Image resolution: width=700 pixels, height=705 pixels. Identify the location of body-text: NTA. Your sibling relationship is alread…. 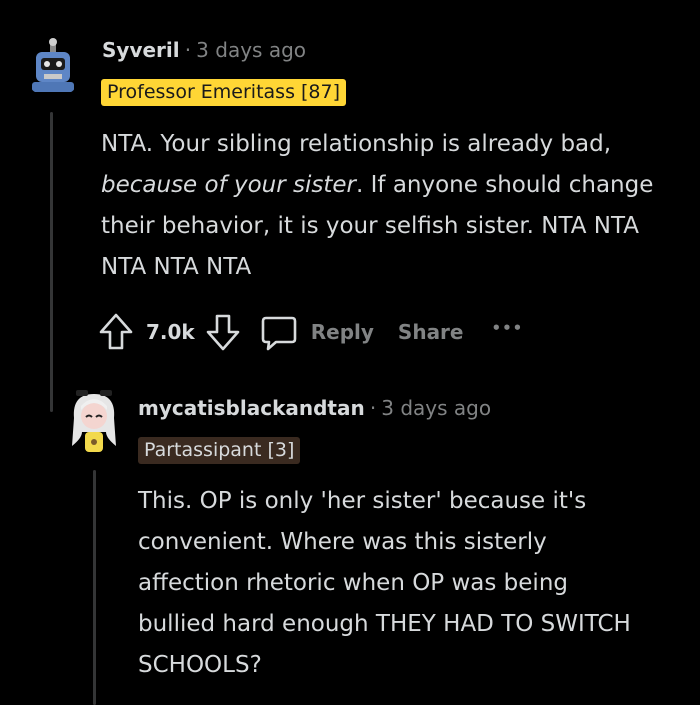
(356, 144).